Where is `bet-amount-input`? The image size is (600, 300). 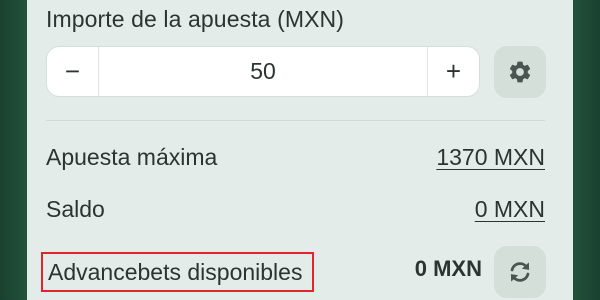 bet-amount-input is located at coordinates (263, 71).